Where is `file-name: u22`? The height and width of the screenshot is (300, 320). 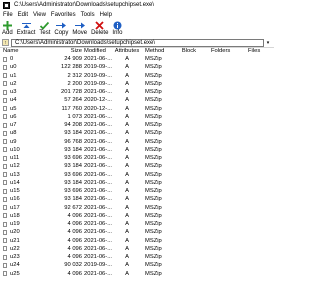 file-name: u22 is located at coordinates (15, 248).